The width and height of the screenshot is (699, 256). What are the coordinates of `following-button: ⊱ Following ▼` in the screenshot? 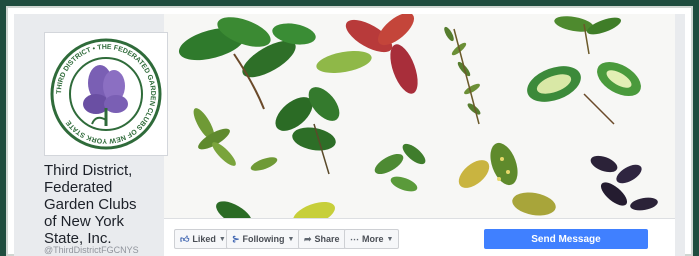 It's located at (263, 239).